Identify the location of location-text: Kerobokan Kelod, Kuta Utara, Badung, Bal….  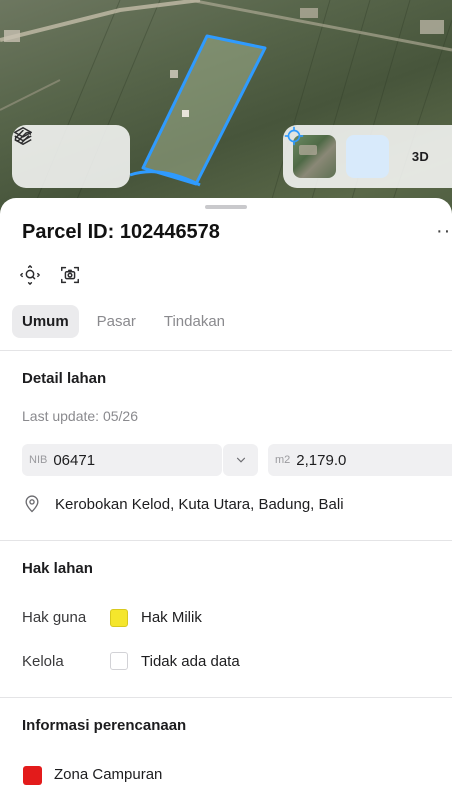
(199, 504).